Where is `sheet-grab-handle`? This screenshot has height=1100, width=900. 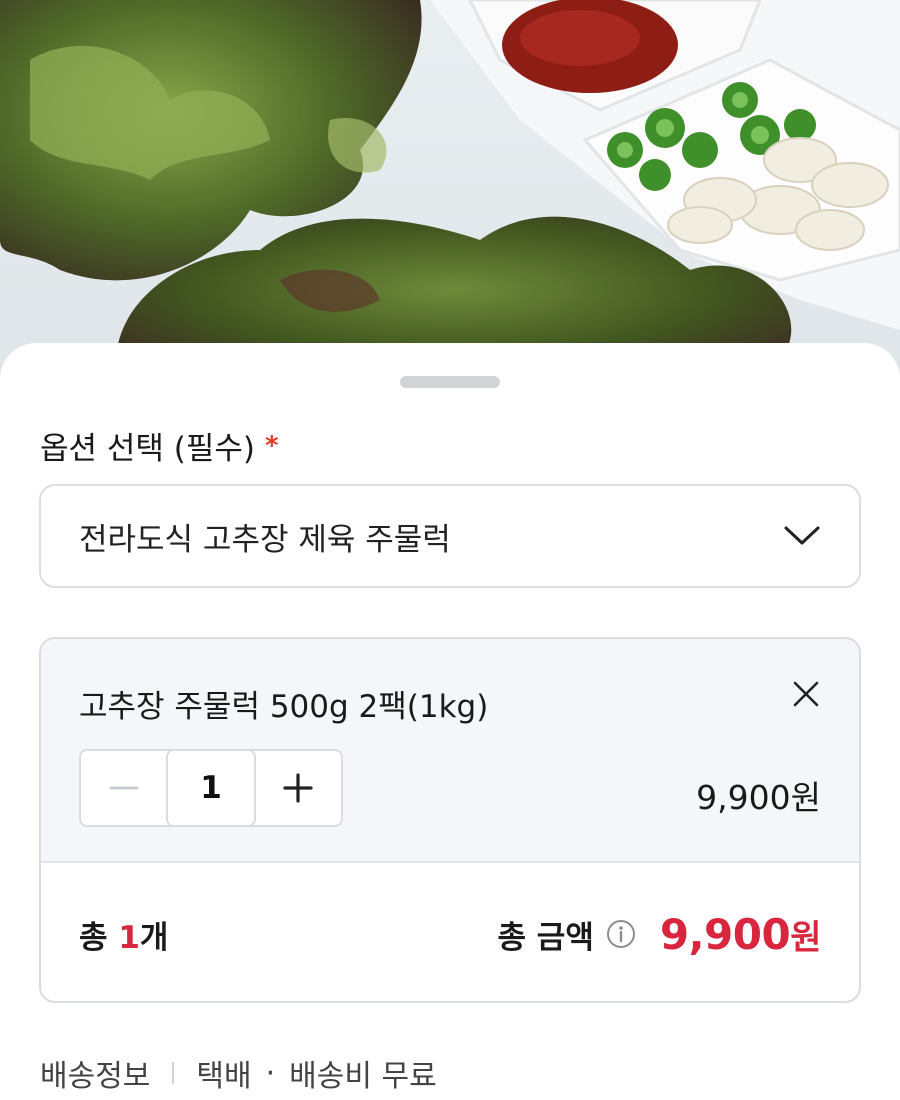
sheet-grab-handle is located at coordinates (450, 382).